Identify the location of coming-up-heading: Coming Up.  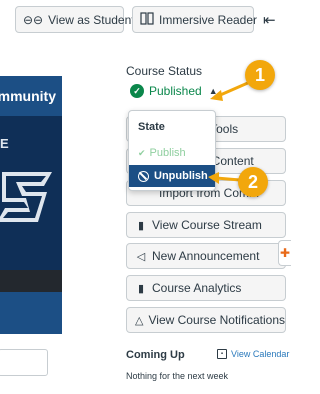
(155, 355).